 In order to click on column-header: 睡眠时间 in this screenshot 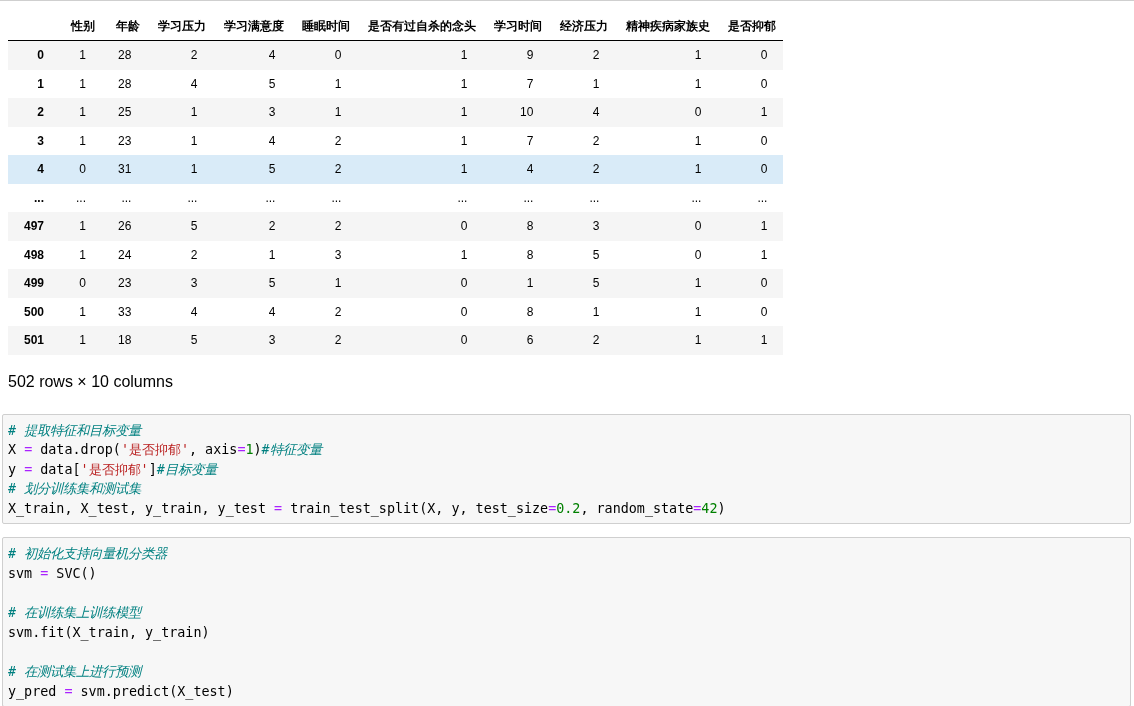, I will do `click(324, 26)`.